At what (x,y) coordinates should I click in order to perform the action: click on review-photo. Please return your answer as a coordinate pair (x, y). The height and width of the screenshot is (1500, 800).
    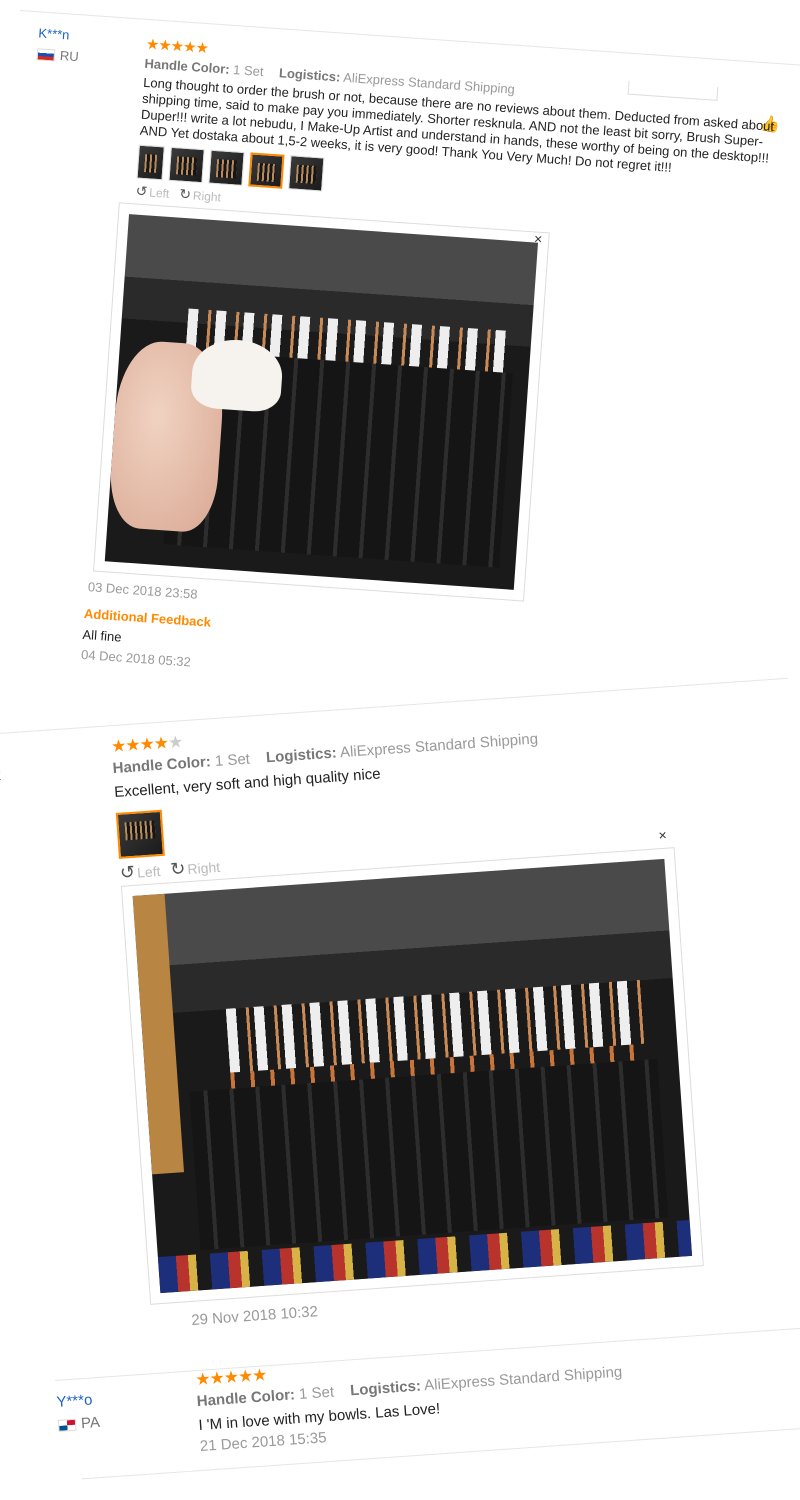
    Looking at the image, I should click on (321, 402).